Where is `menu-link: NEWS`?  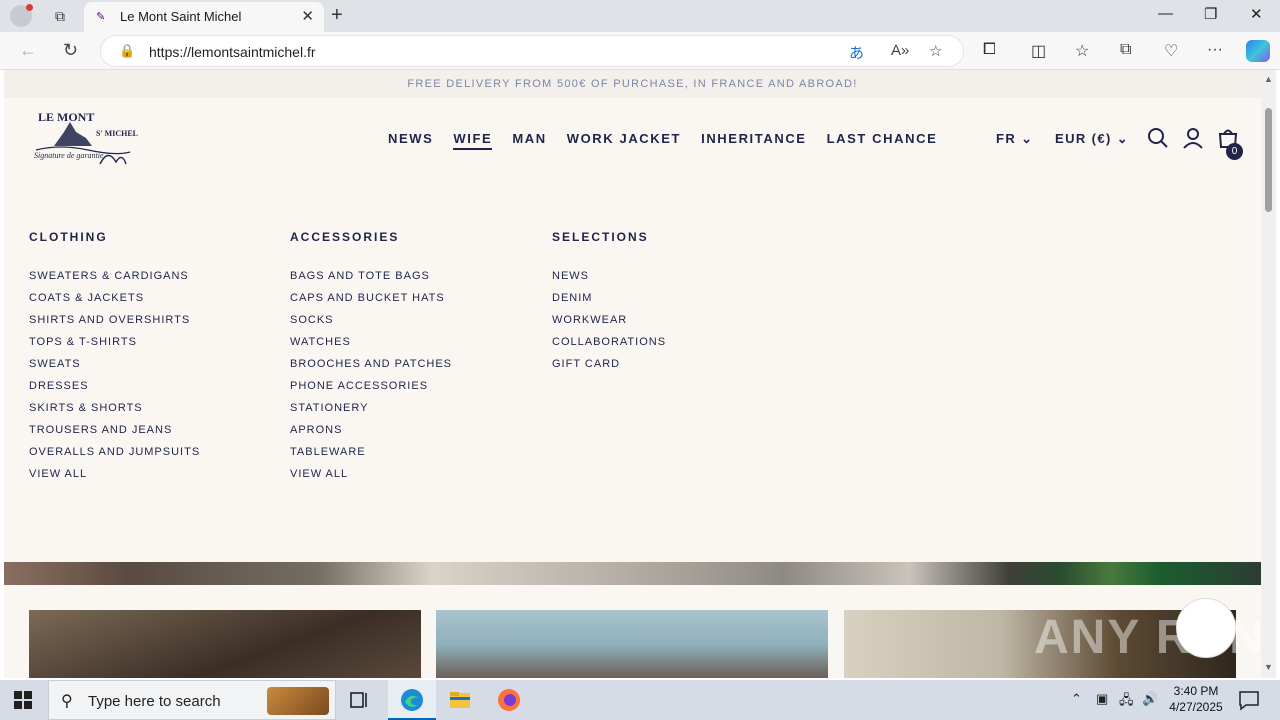
menu-link: NEWS is located at coordinates (609, 280).